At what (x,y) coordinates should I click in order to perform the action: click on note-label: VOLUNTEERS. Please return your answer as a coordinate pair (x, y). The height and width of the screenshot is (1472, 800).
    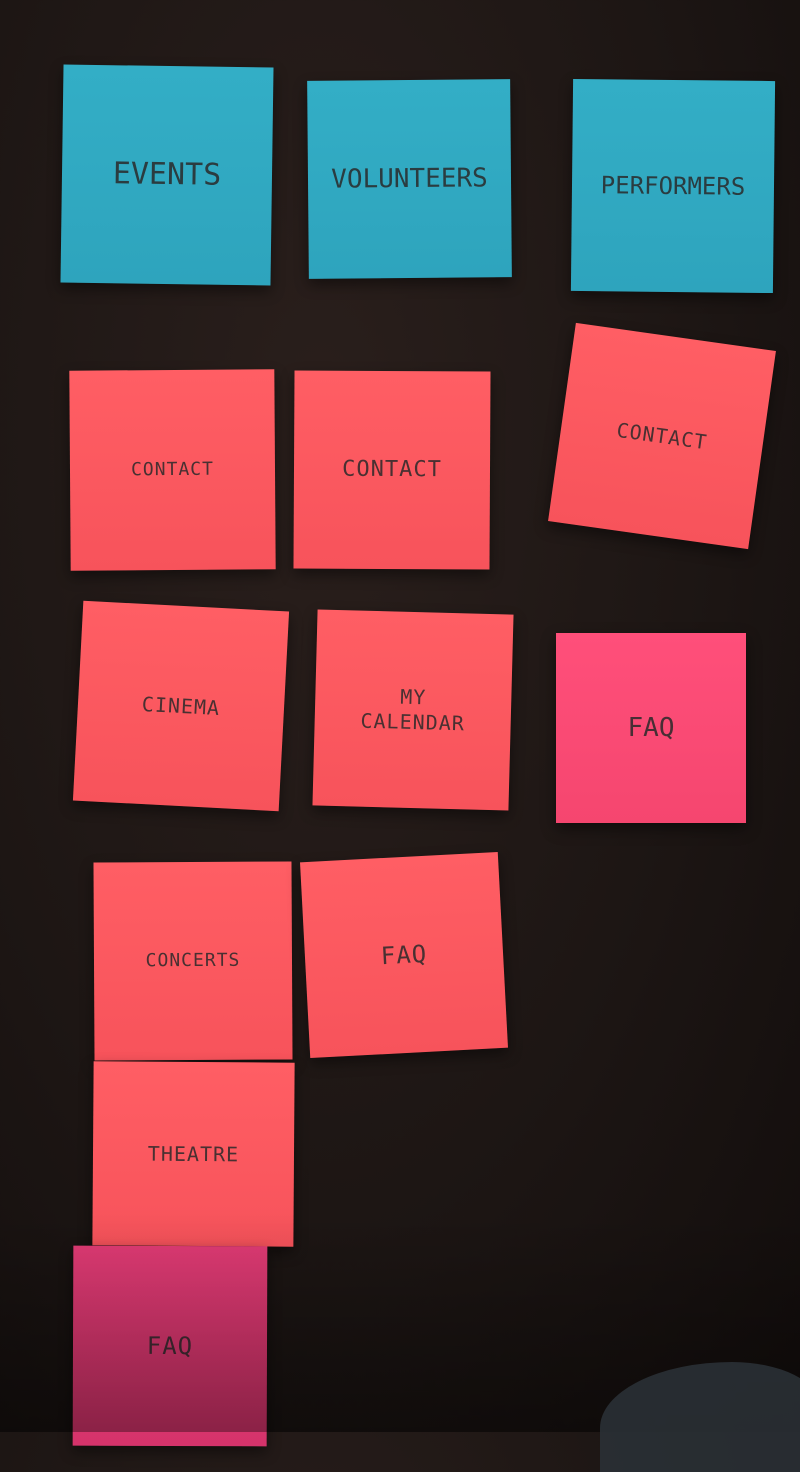
    Looking at the image, I should click on (409, 179).